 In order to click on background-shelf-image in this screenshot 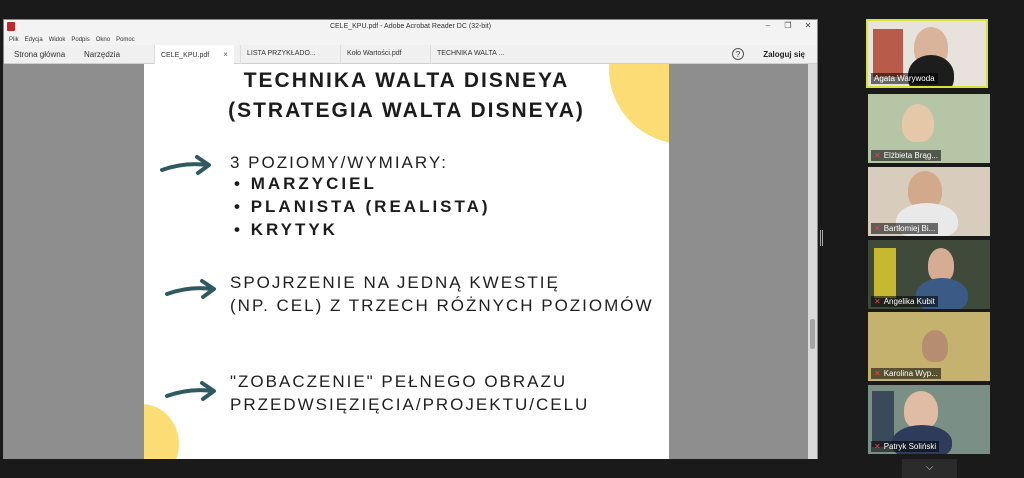, I will do `click(883, 419)`.